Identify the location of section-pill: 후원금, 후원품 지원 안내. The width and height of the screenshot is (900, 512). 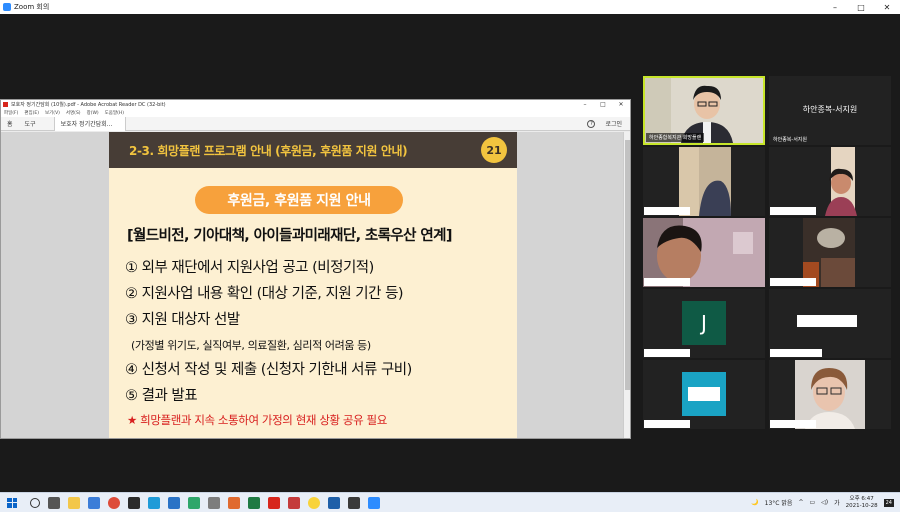
(299, 200).